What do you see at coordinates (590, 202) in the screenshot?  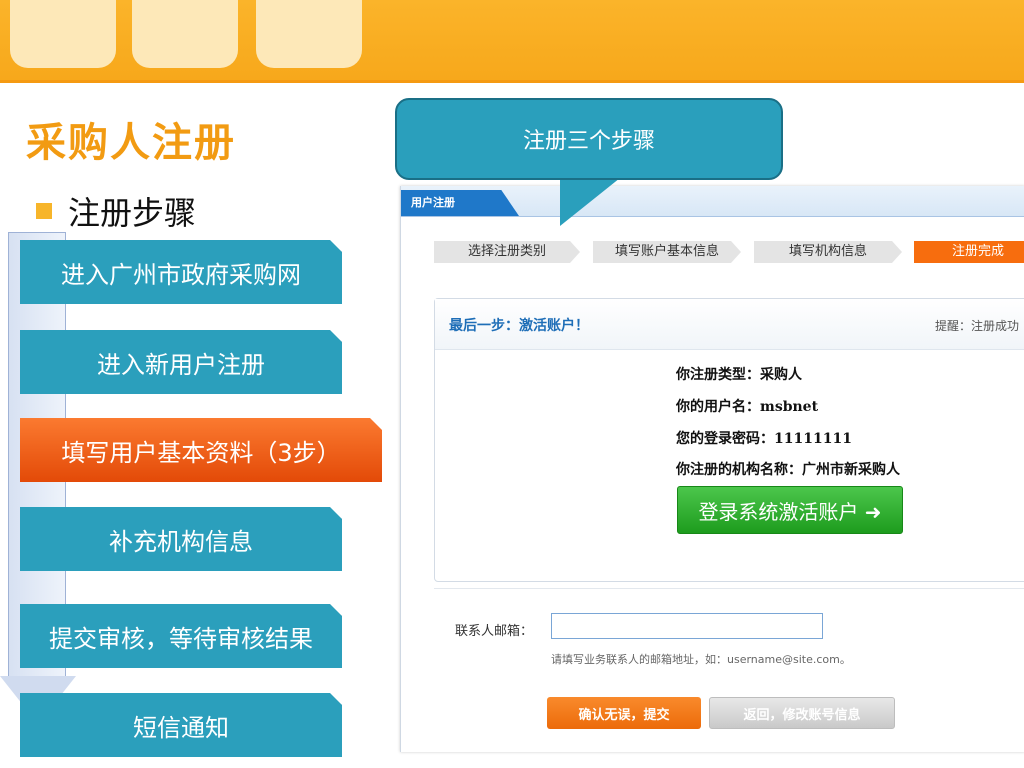 I see `callout-tail` at bounding box center [590, 202].